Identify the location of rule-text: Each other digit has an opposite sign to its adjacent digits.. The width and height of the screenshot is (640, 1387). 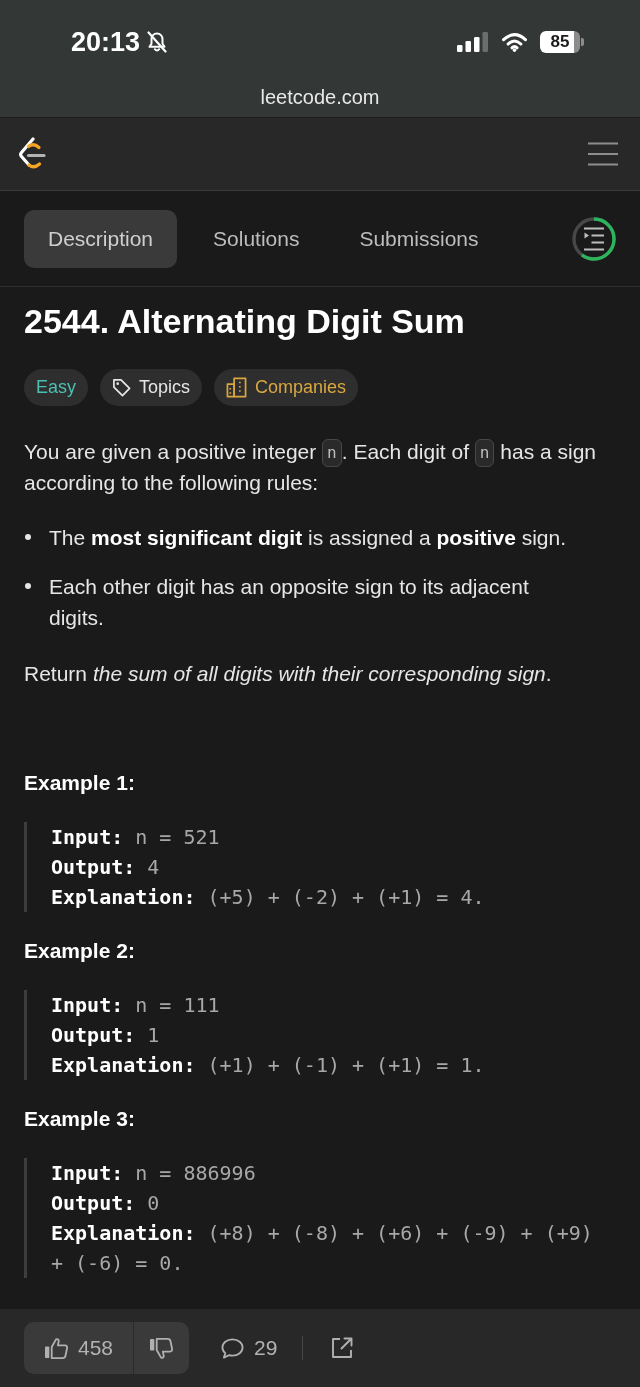
(289, 603).